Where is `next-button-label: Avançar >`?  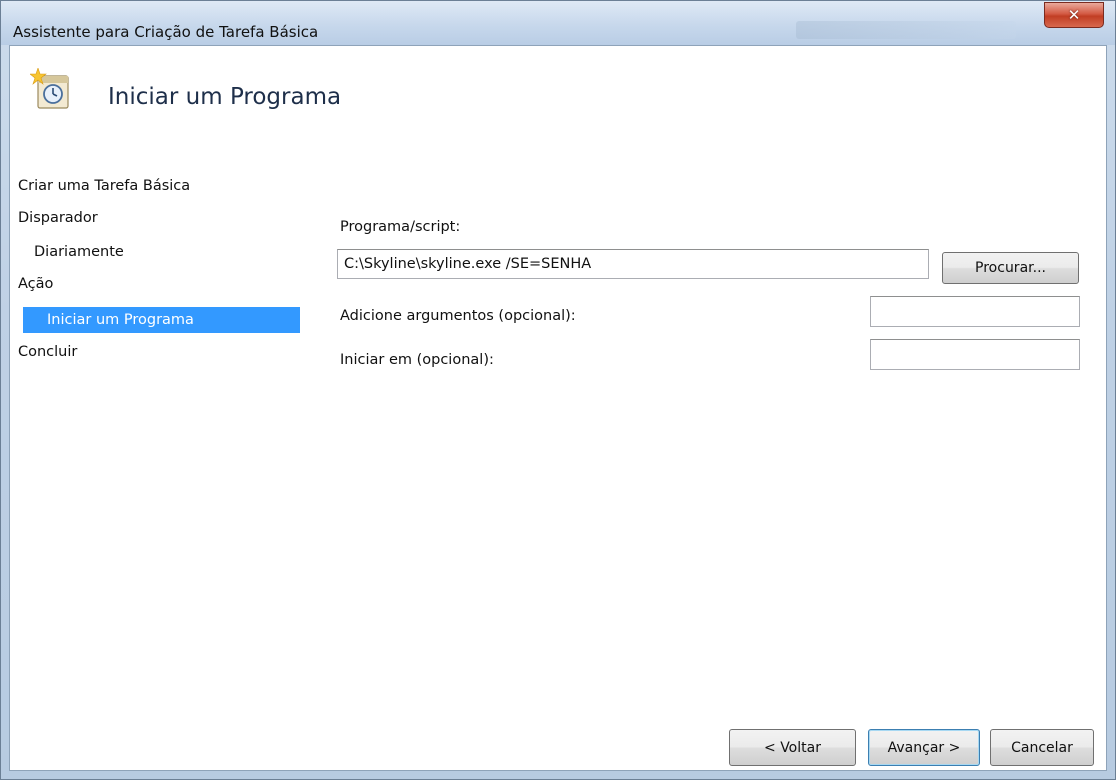
next-button-label: Avançar > is located at coordinates (924, 747).